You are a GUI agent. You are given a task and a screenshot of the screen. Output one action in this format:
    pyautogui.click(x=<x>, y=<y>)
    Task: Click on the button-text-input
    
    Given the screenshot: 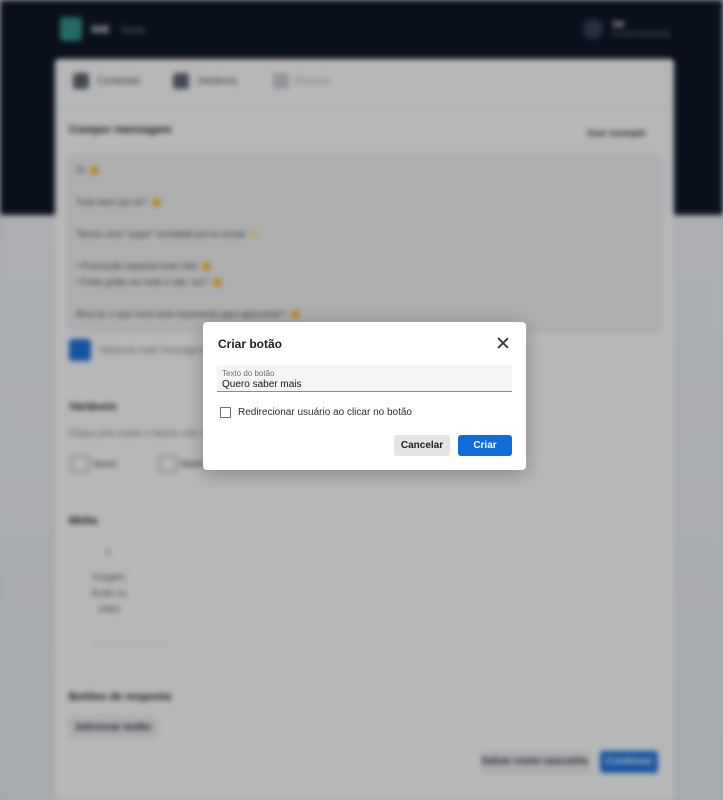 What is the action you would take?
    pyautogui.click(x=364, y=384)
    